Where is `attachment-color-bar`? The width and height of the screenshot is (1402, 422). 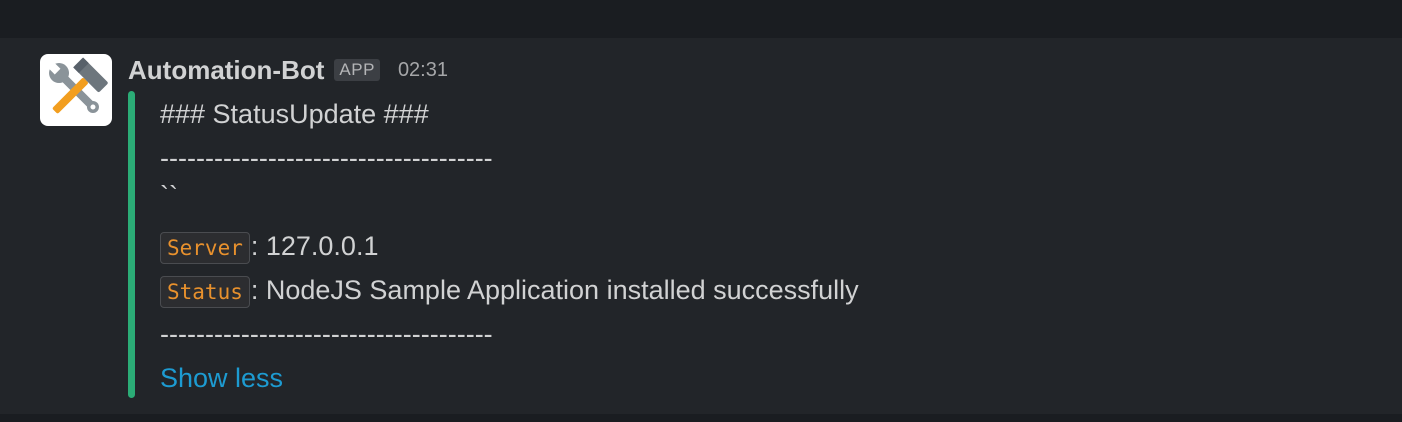 attachment-color-bar is located at coordinates (131, 244).